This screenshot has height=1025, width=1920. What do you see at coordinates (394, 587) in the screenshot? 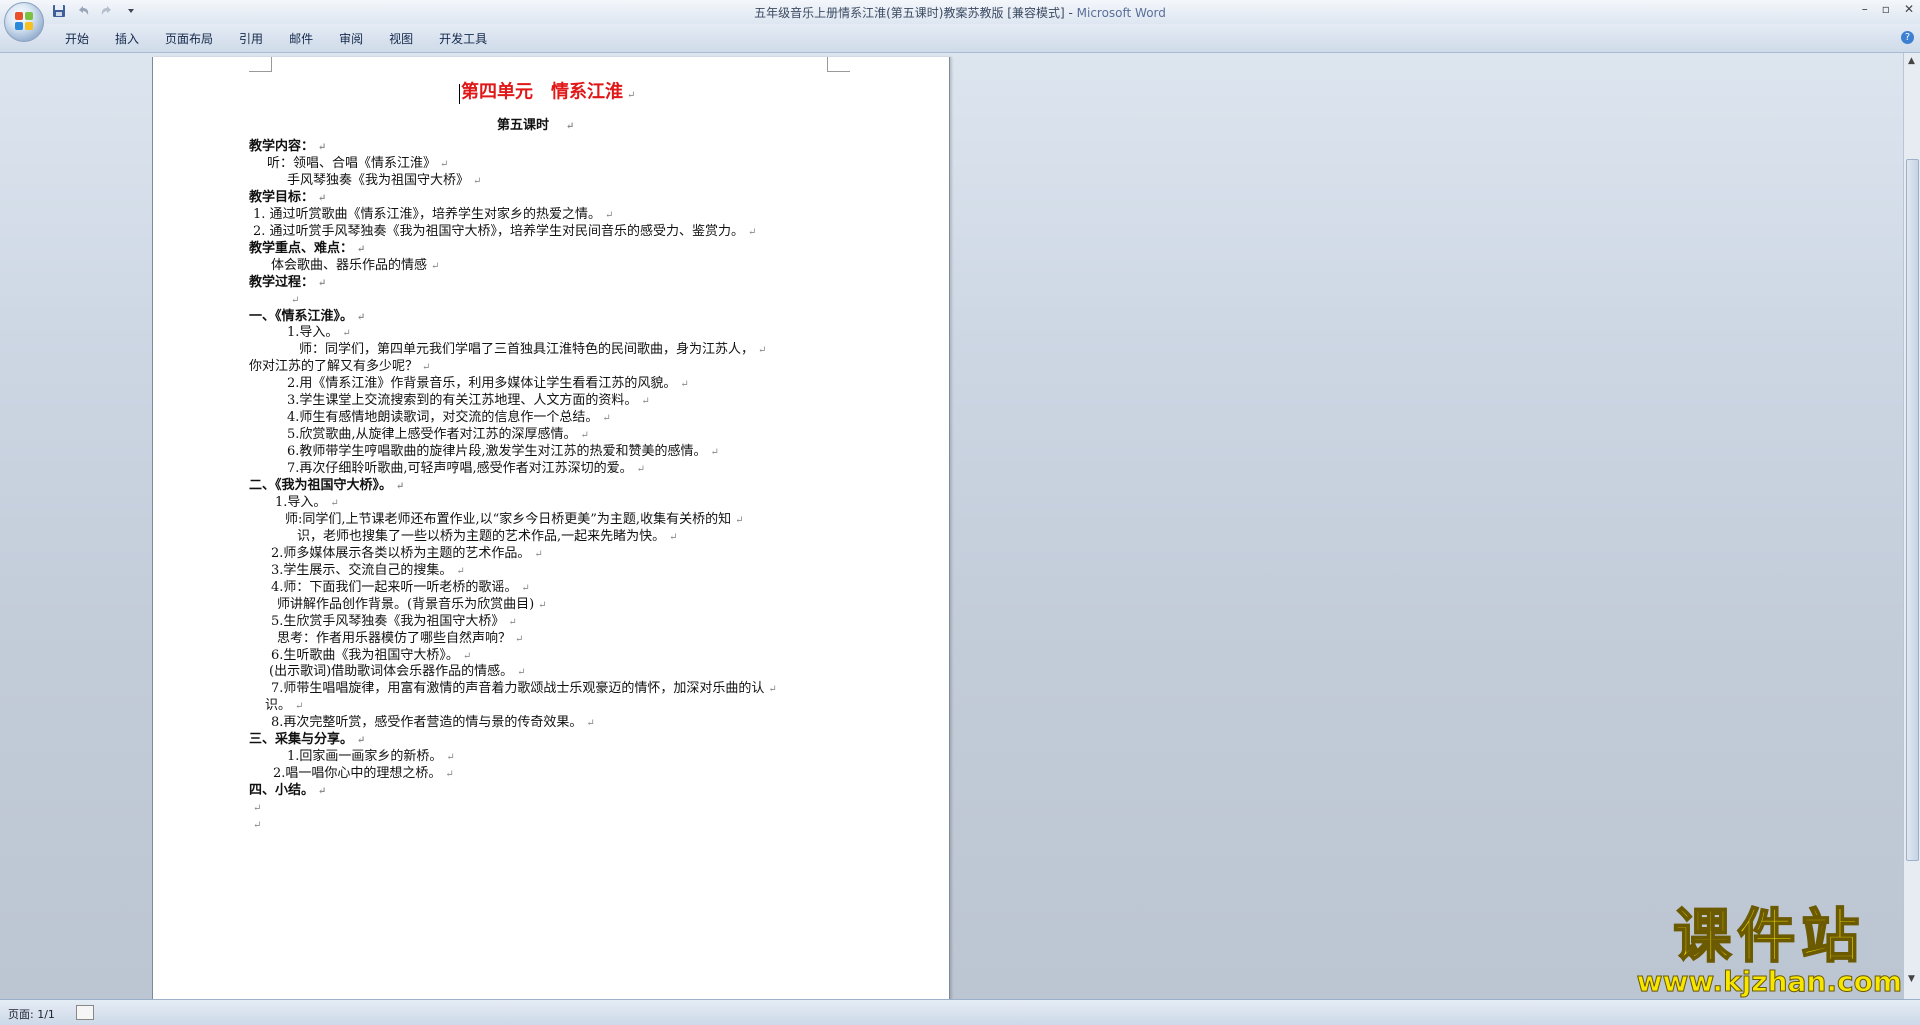
I see `document-line-text: 4.师：下面我们一起来听一听老桥的歌谣。` at bounding box center [394, 587].